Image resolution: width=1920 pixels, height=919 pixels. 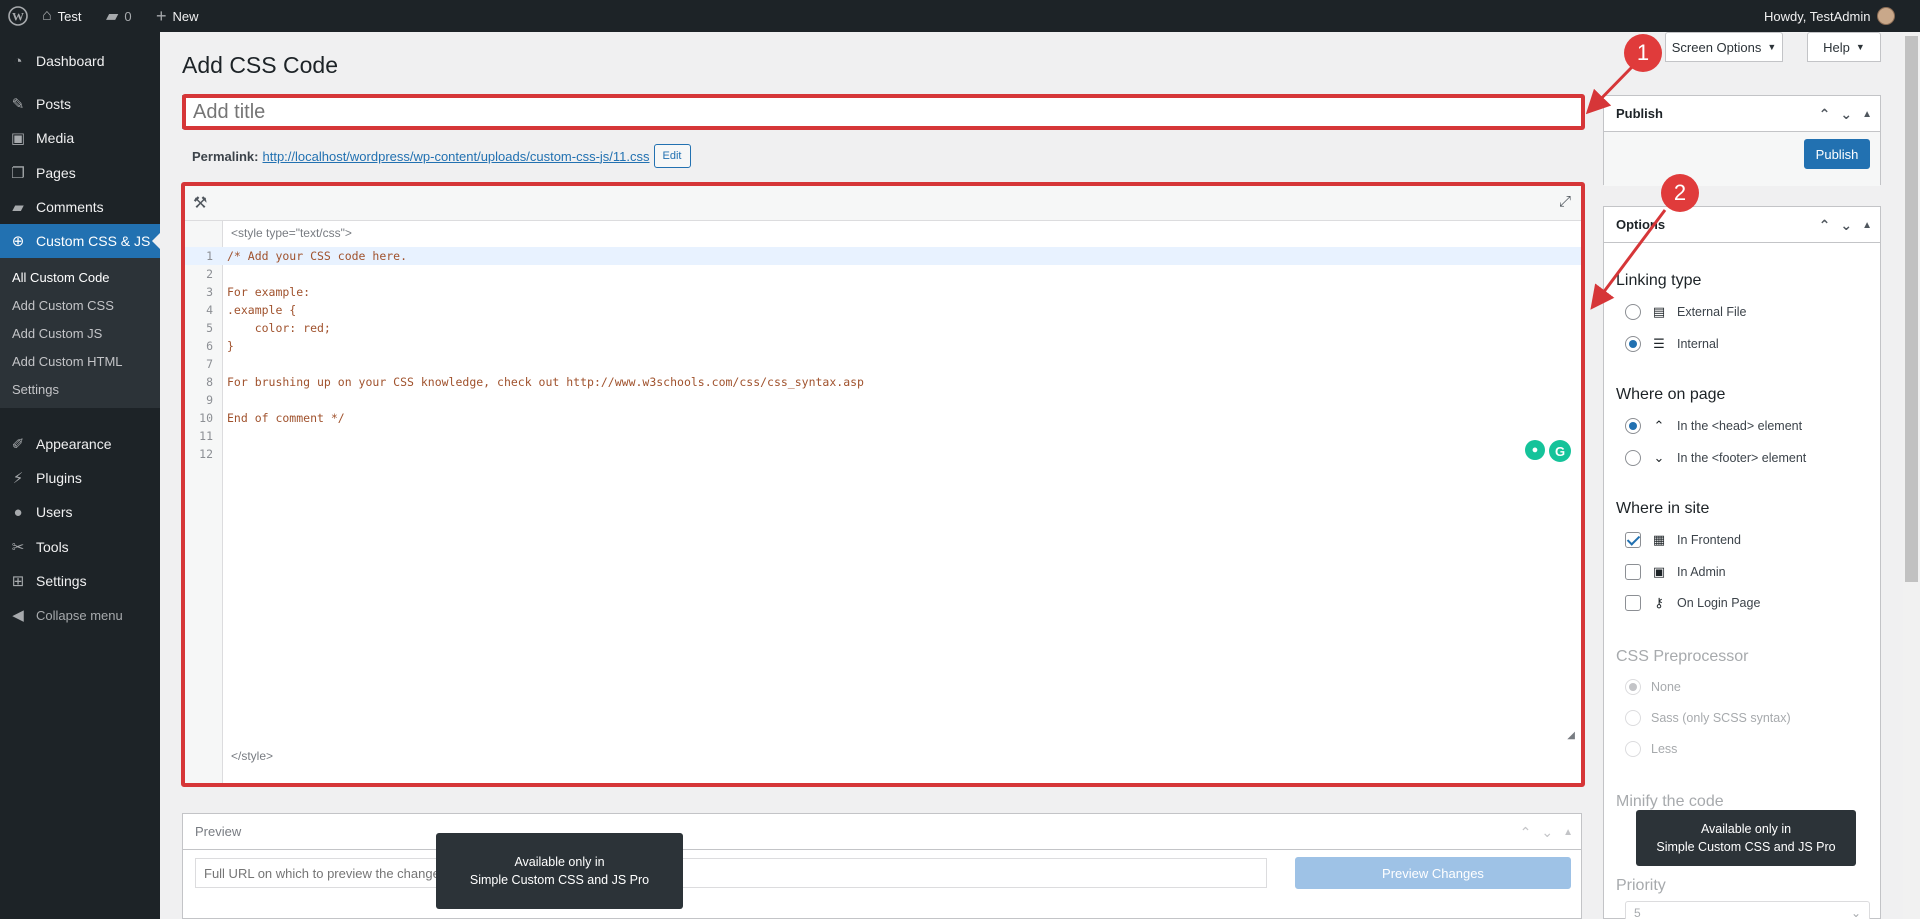 What do you see at coordinates (672, 156) in the screenshot?
I see `permalink-edit-button: Edit` at bounding box center [672, 156].